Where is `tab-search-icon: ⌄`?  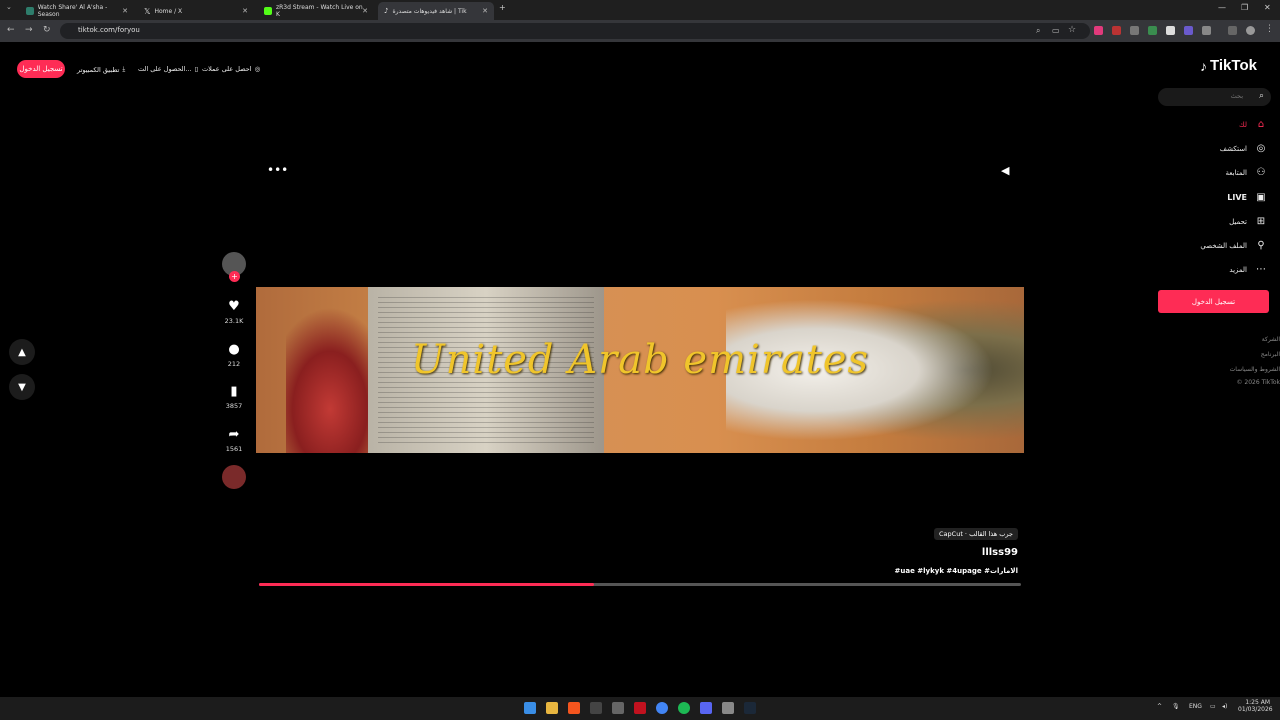
tab-search-icon: ⌄ is located at coordinates (9, 7).